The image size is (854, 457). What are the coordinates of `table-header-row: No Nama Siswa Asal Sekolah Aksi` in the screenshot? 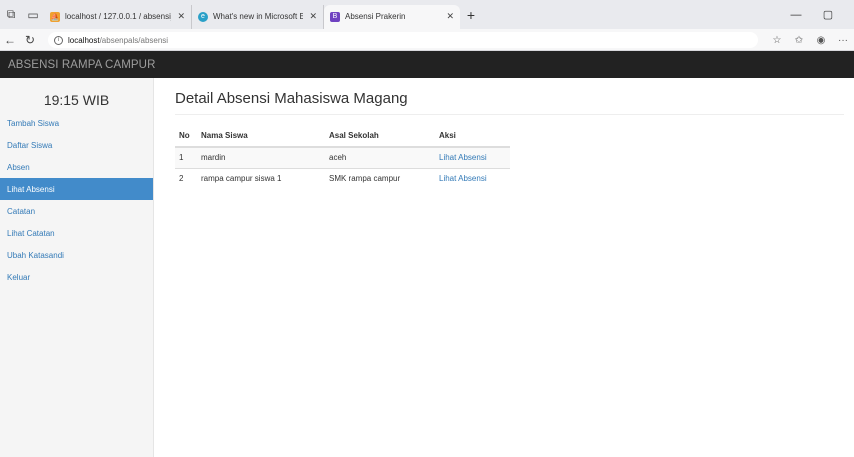 It's located at (342, 136).